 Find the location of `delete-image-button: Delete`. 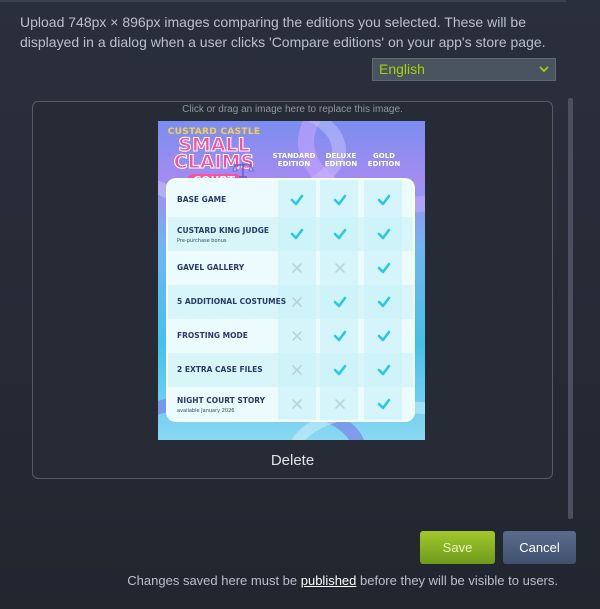

delete-image-button: Delete is located at coordinates (292, 460).